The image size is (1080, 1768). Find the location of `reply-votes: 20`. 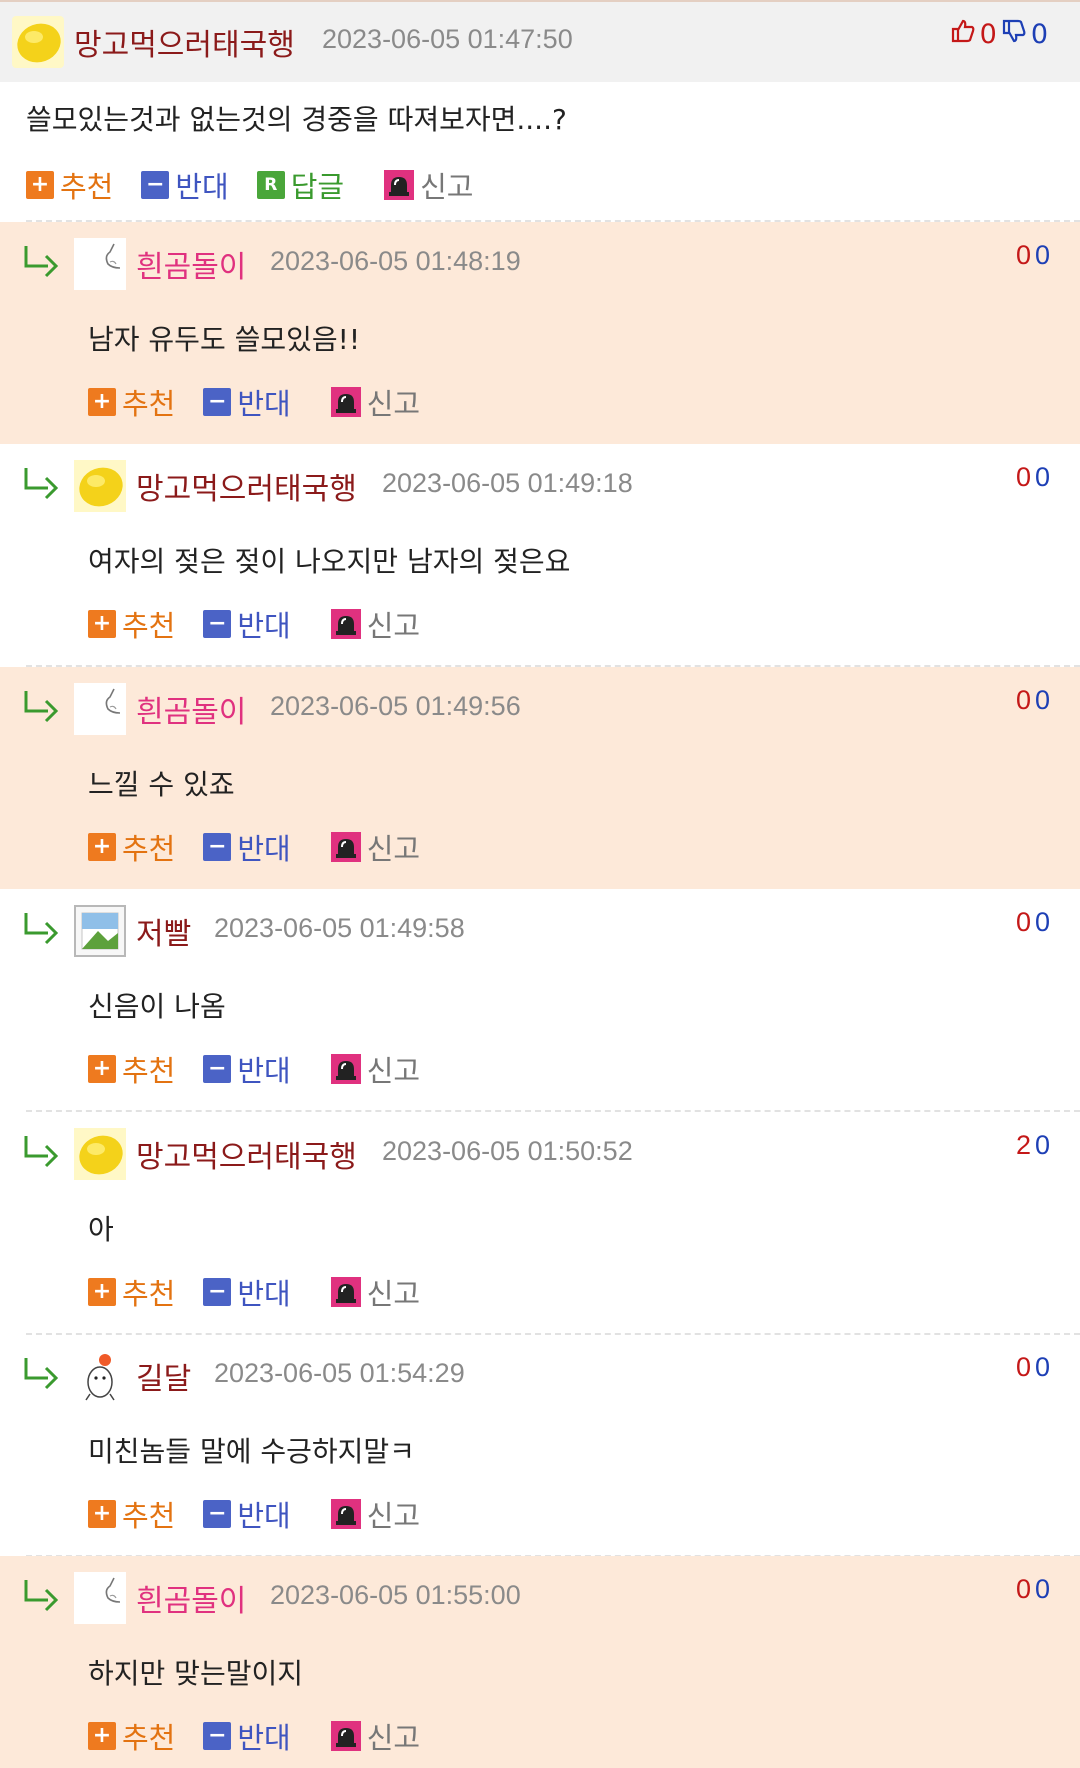

reply-votes: 20 is located at coordinates (1035, 1145).